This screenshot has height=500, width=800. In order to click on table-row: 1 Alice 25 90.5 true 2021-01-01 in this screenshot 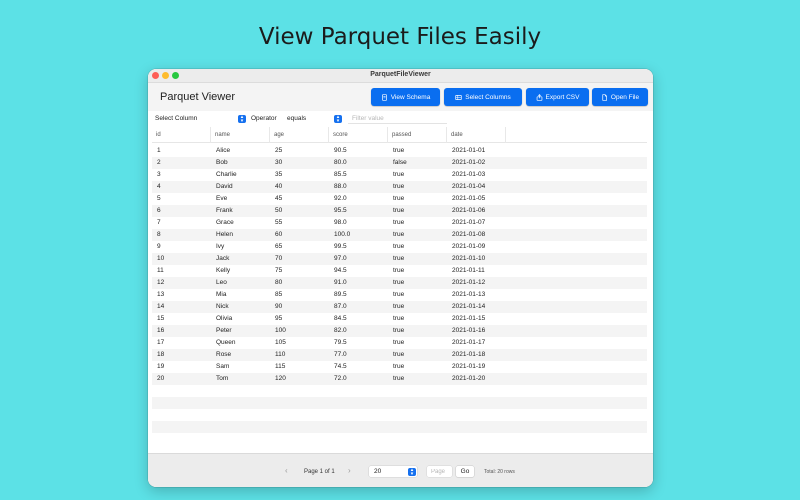, I will do `click(399, 151)`.